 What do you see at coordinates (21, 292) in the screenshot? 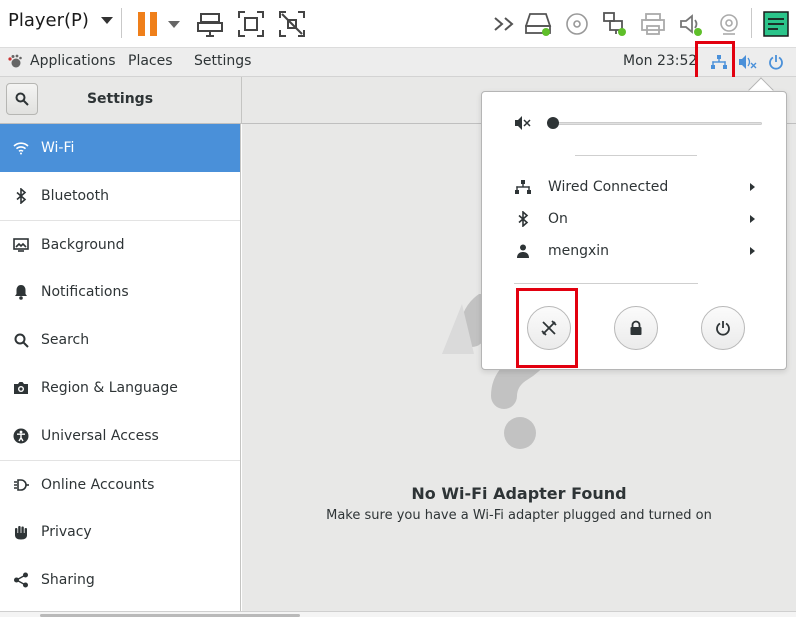
I see `bell-icon` at bounding box center [21, 292].